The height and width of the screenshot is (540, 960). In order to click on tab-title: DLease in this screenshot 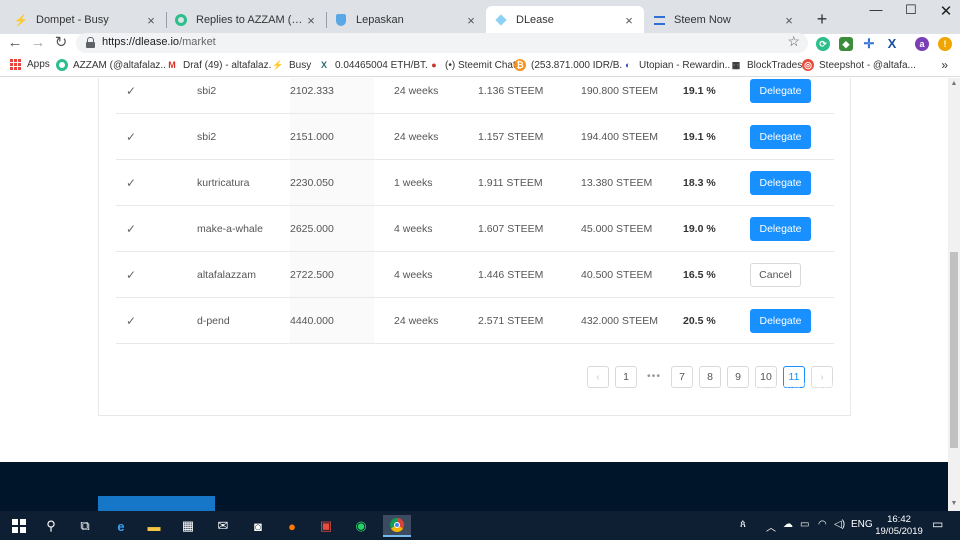, I will do `click(535, 20)`.